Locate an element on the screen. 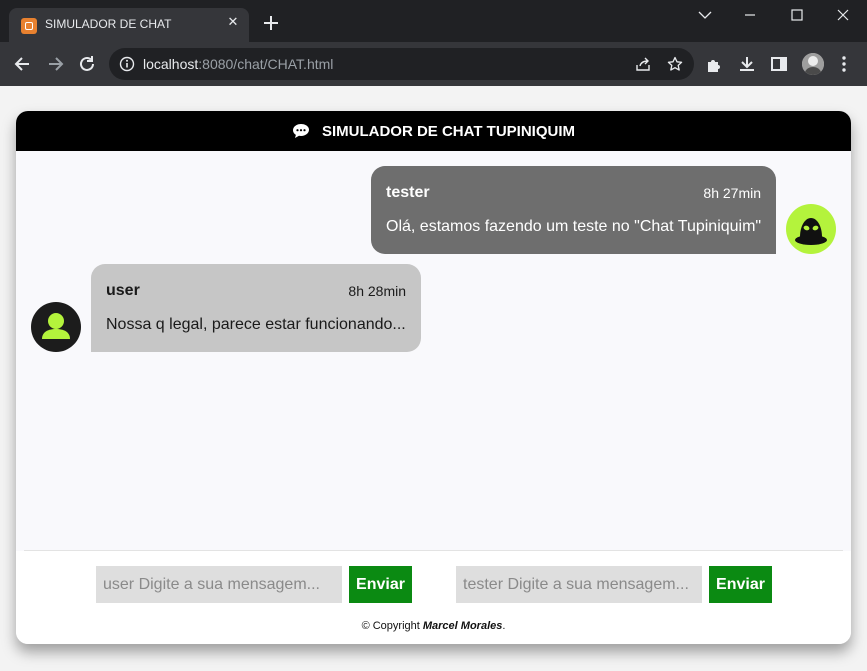 The width and height of the screenshot is (867, 671). forward-arrow-icon is located at coordinates (55, 64).